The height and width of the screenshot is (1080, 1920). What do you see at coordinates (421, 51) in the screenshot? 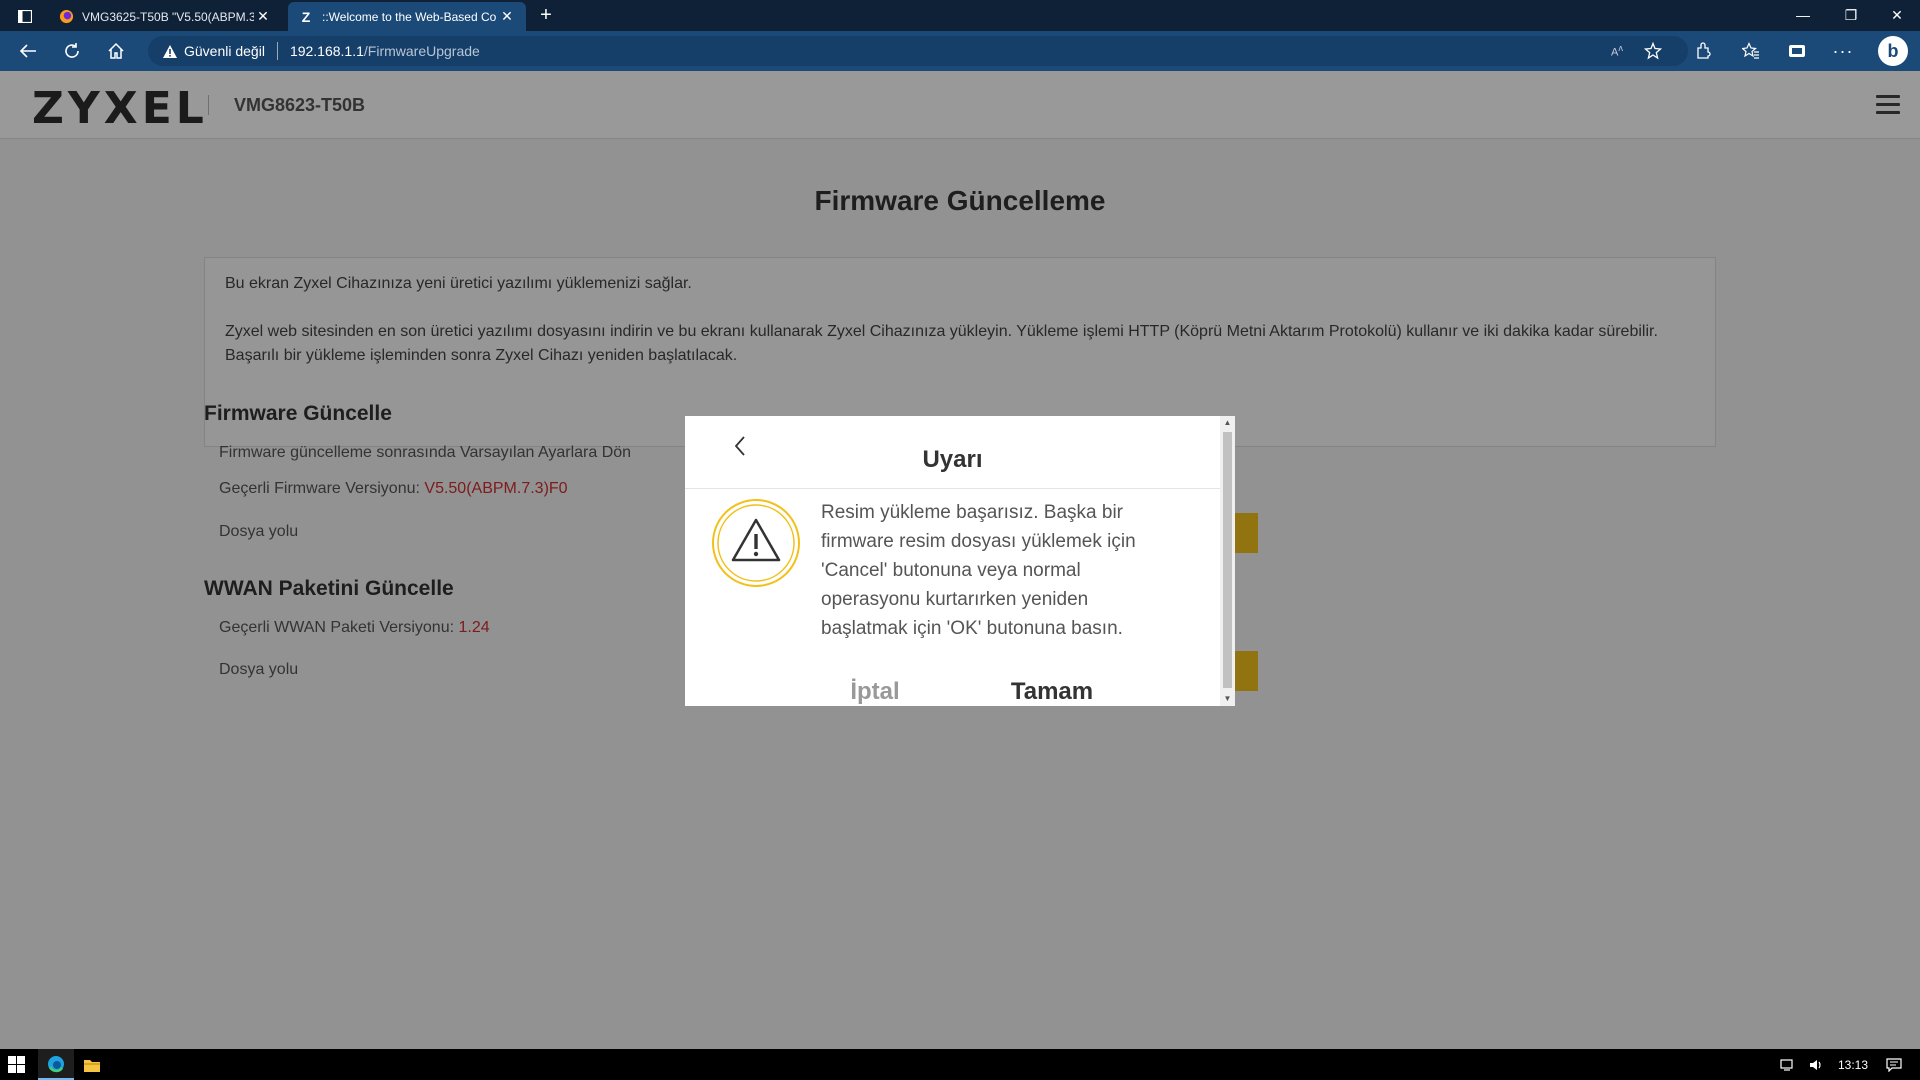
I see `url-path: /FirmwareUpgrade` at bounding box center [421, 51].